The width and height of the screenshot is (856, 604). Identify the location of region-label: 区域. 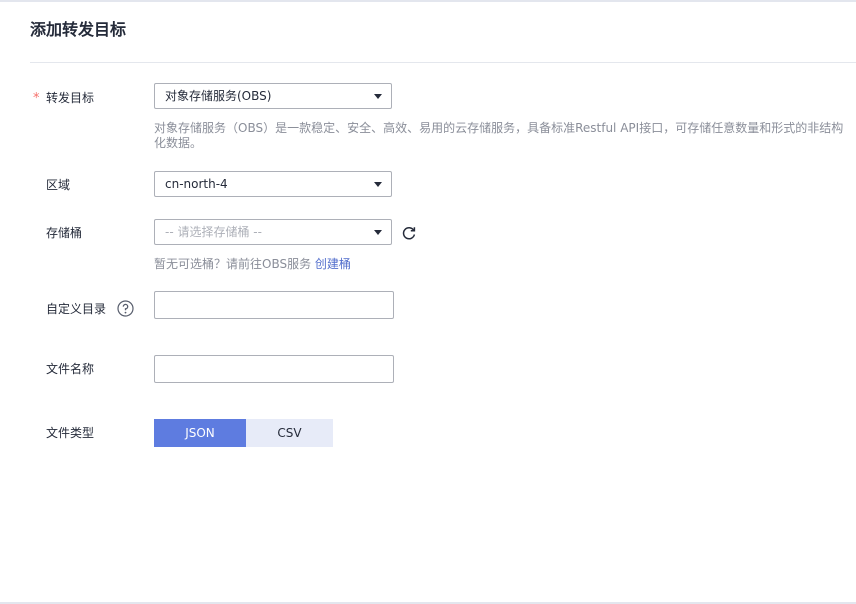
(58, 185).